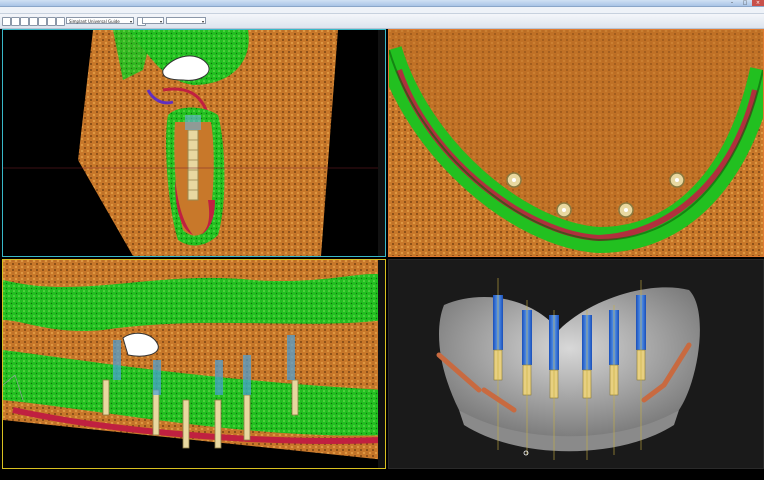  I want to click on zoom-dropdown: ▾, so click(186, 20).